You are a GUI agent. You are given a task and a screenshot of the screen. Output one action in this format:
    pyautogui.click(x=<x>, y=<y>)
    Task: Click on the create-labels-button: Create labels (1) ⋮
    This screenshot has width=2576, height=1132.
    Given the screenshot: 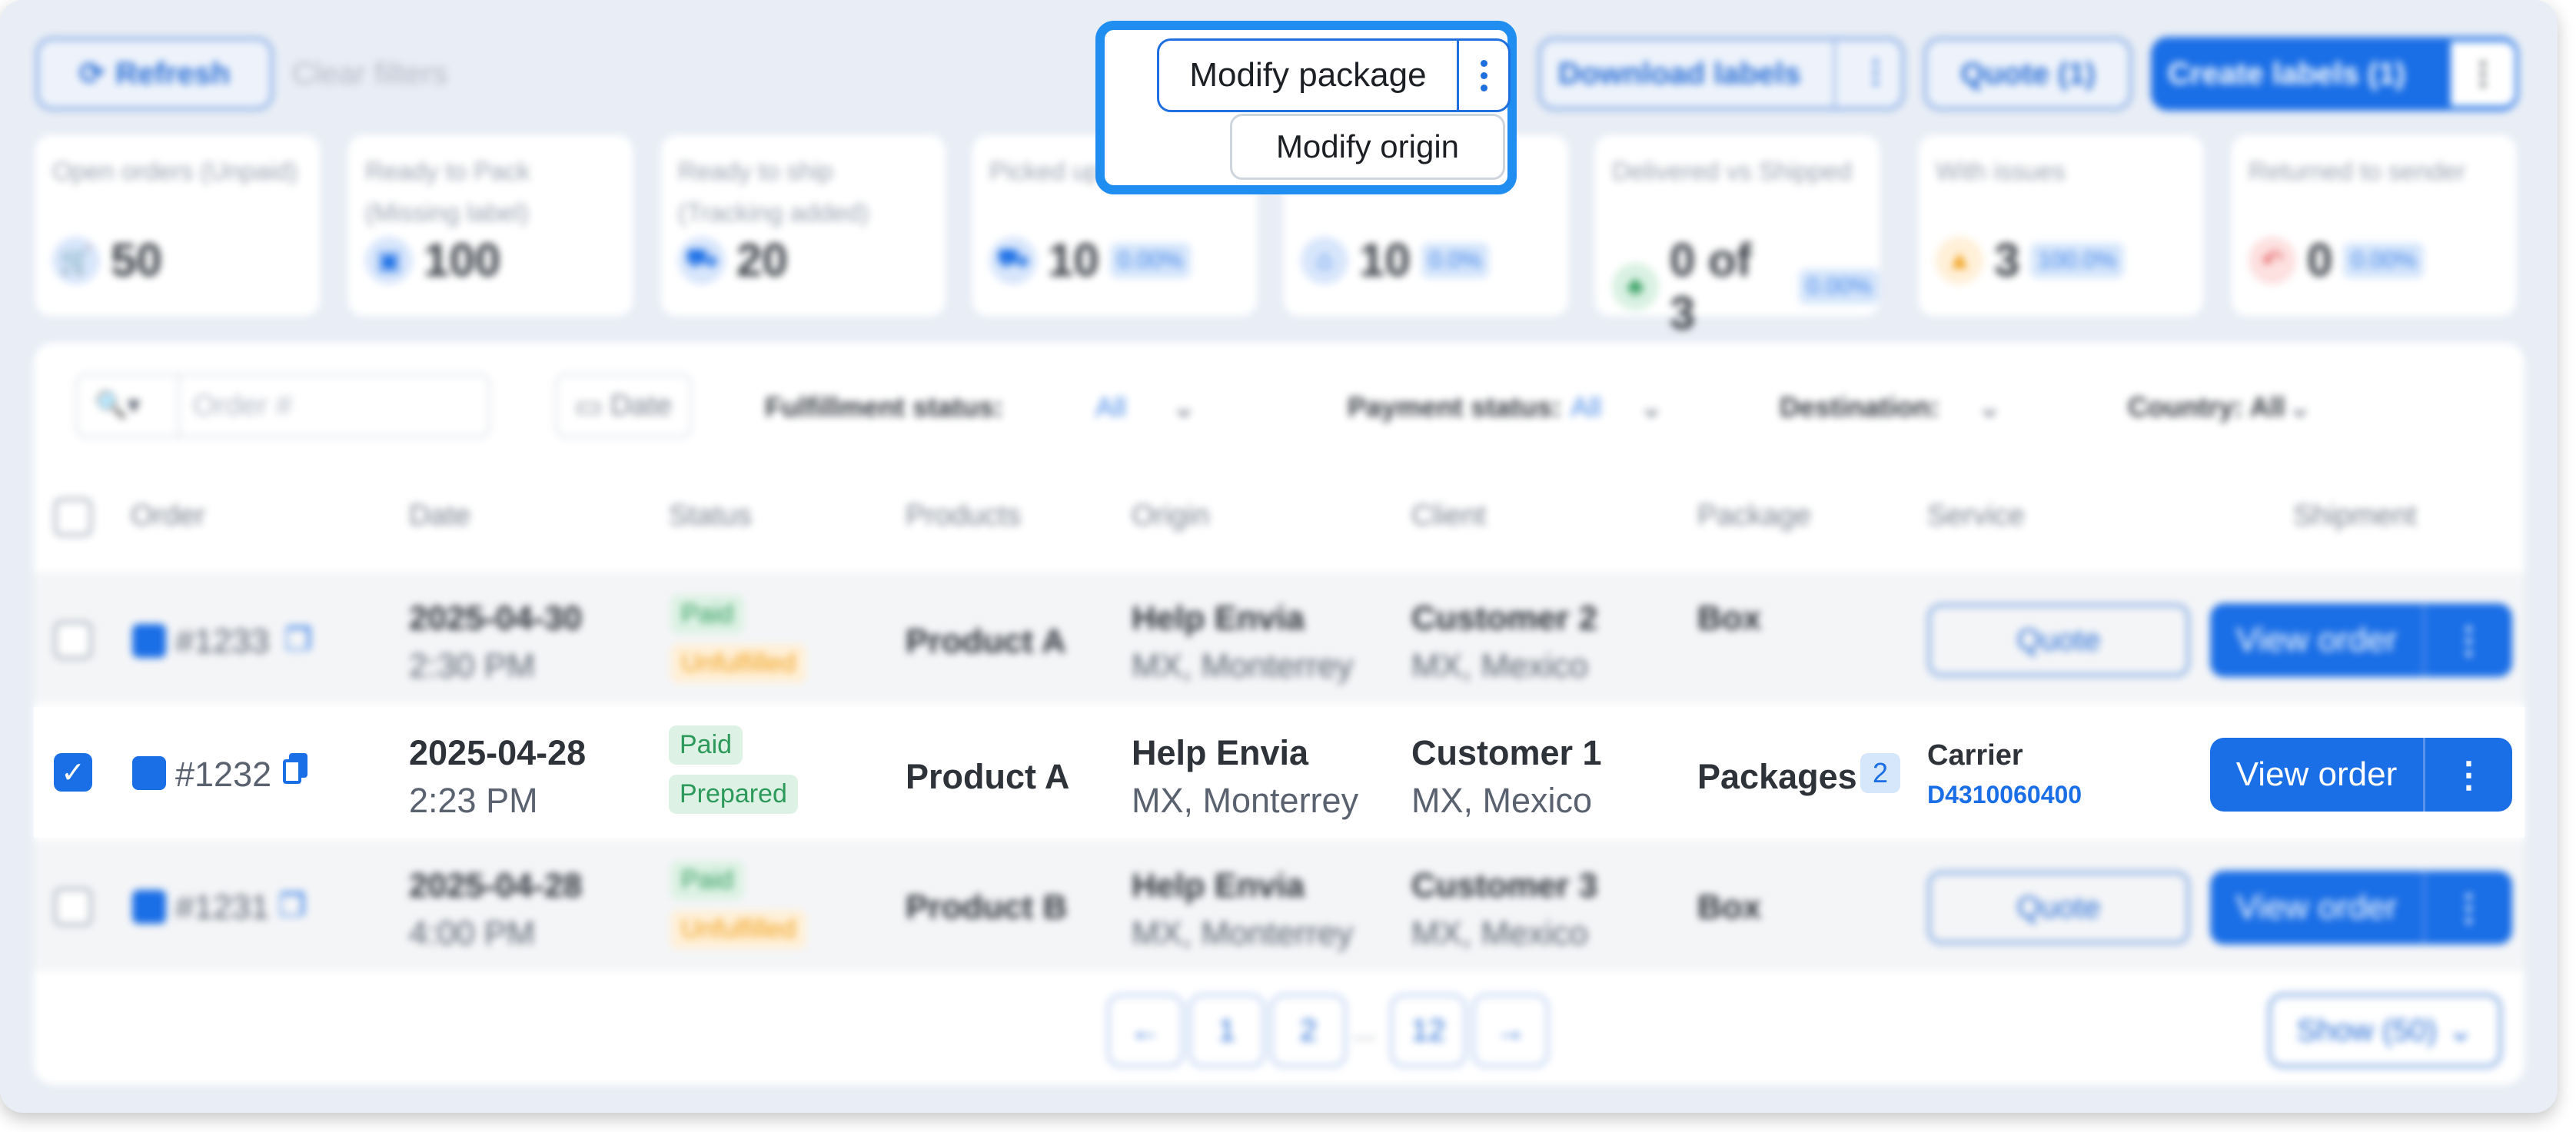 What is the action you would take?
    pyautogui.click(x=2334, y=74)
    